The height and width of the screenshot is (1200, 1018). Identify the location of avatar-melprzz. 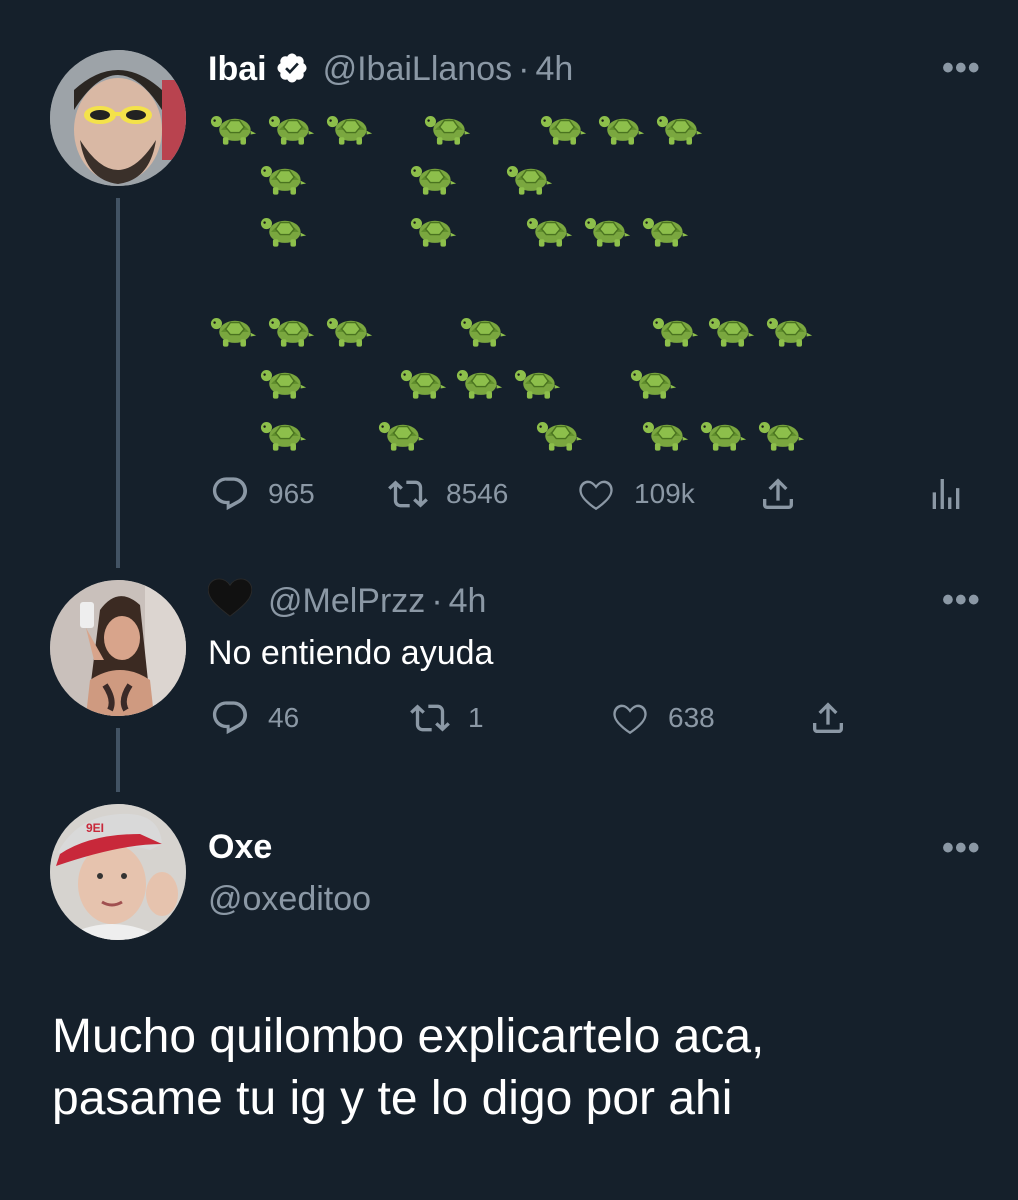
(118, 648).